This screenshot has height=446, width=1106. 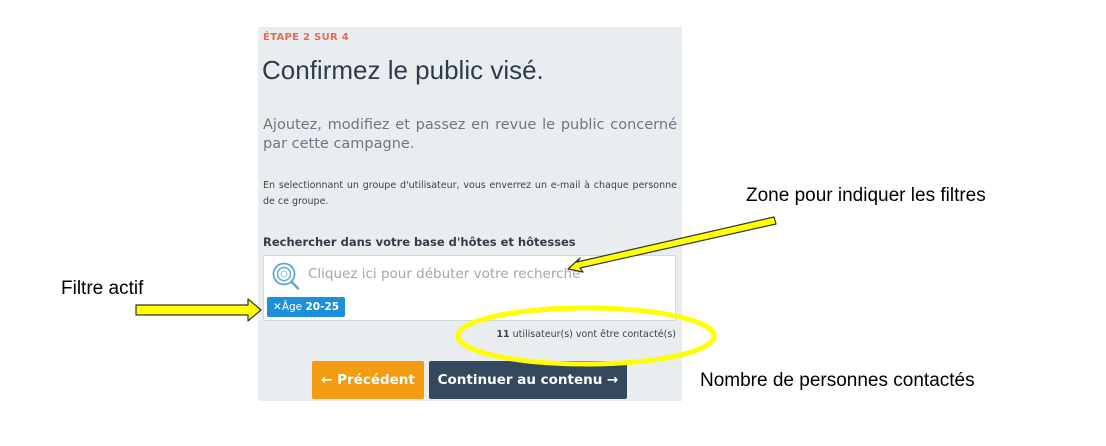 What do you see at coordinates (866, 195) in the screenshot?
I see `annotation-filters-zone: Zone pour indiquer les filtres` at bounding box center [866, 195].